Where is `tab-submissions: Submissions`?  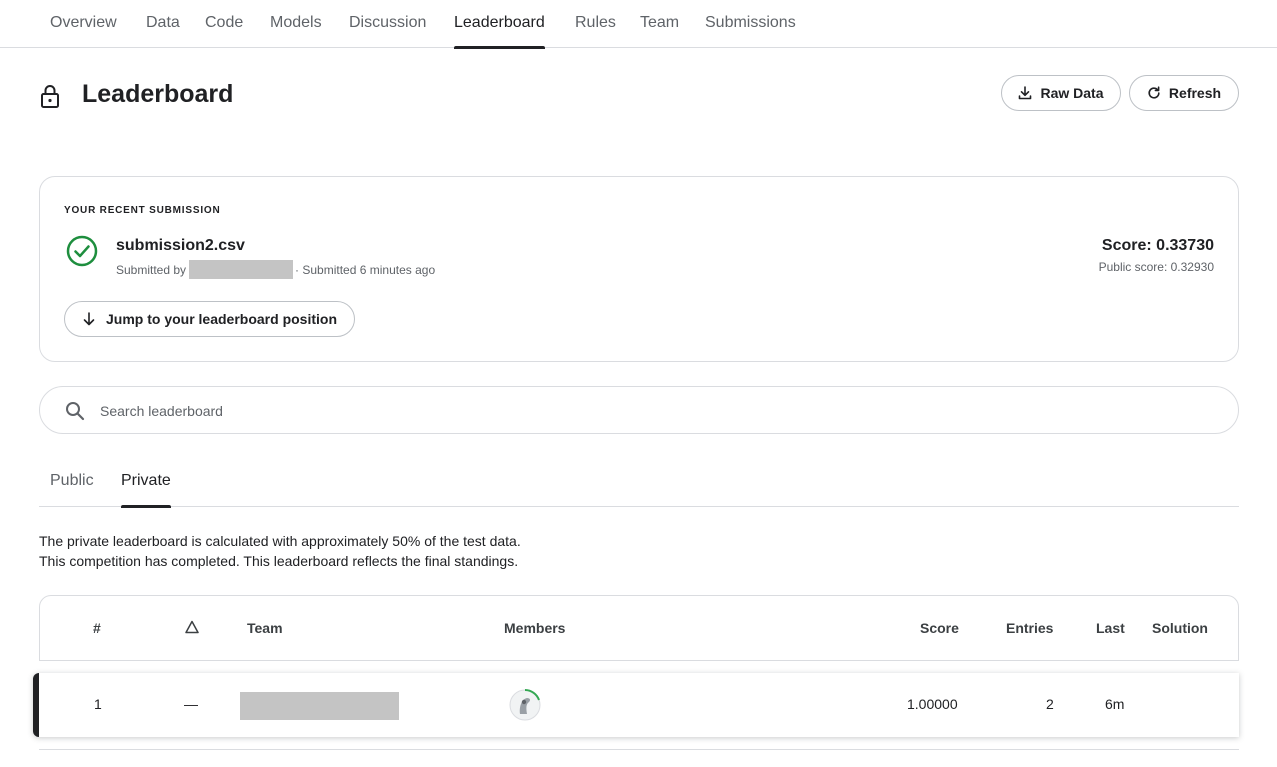
tab-submissions: Submissions is located at coordinates (750, 24).